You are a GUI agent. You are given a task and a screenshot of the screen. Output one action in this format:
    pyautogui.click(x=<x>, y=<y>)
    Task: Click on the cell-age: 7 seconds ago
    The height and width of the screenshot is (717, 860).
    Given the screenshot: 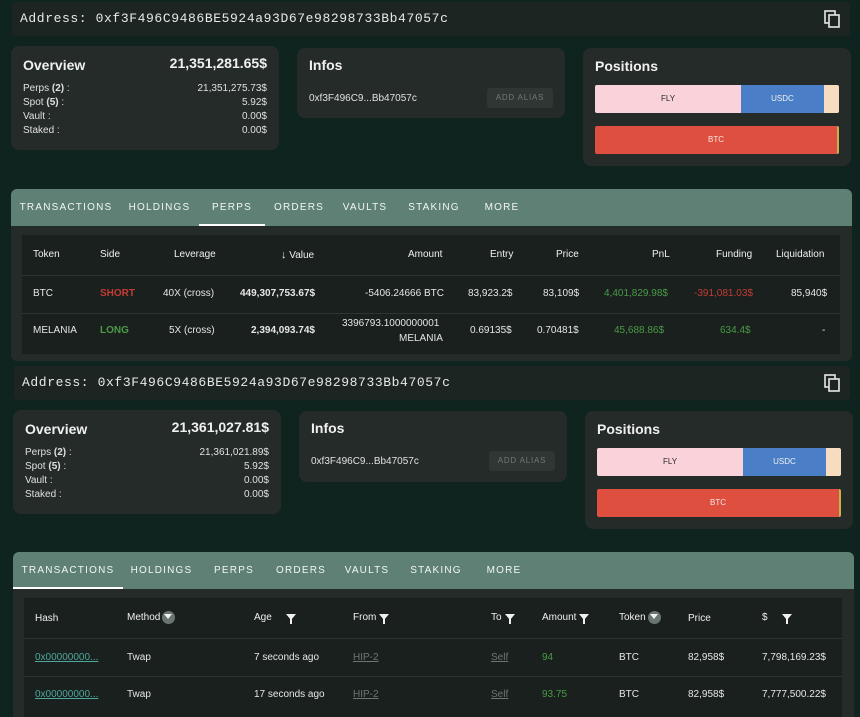 What is the action you would take?
    pyautogui.click(x=287, y=657)
    